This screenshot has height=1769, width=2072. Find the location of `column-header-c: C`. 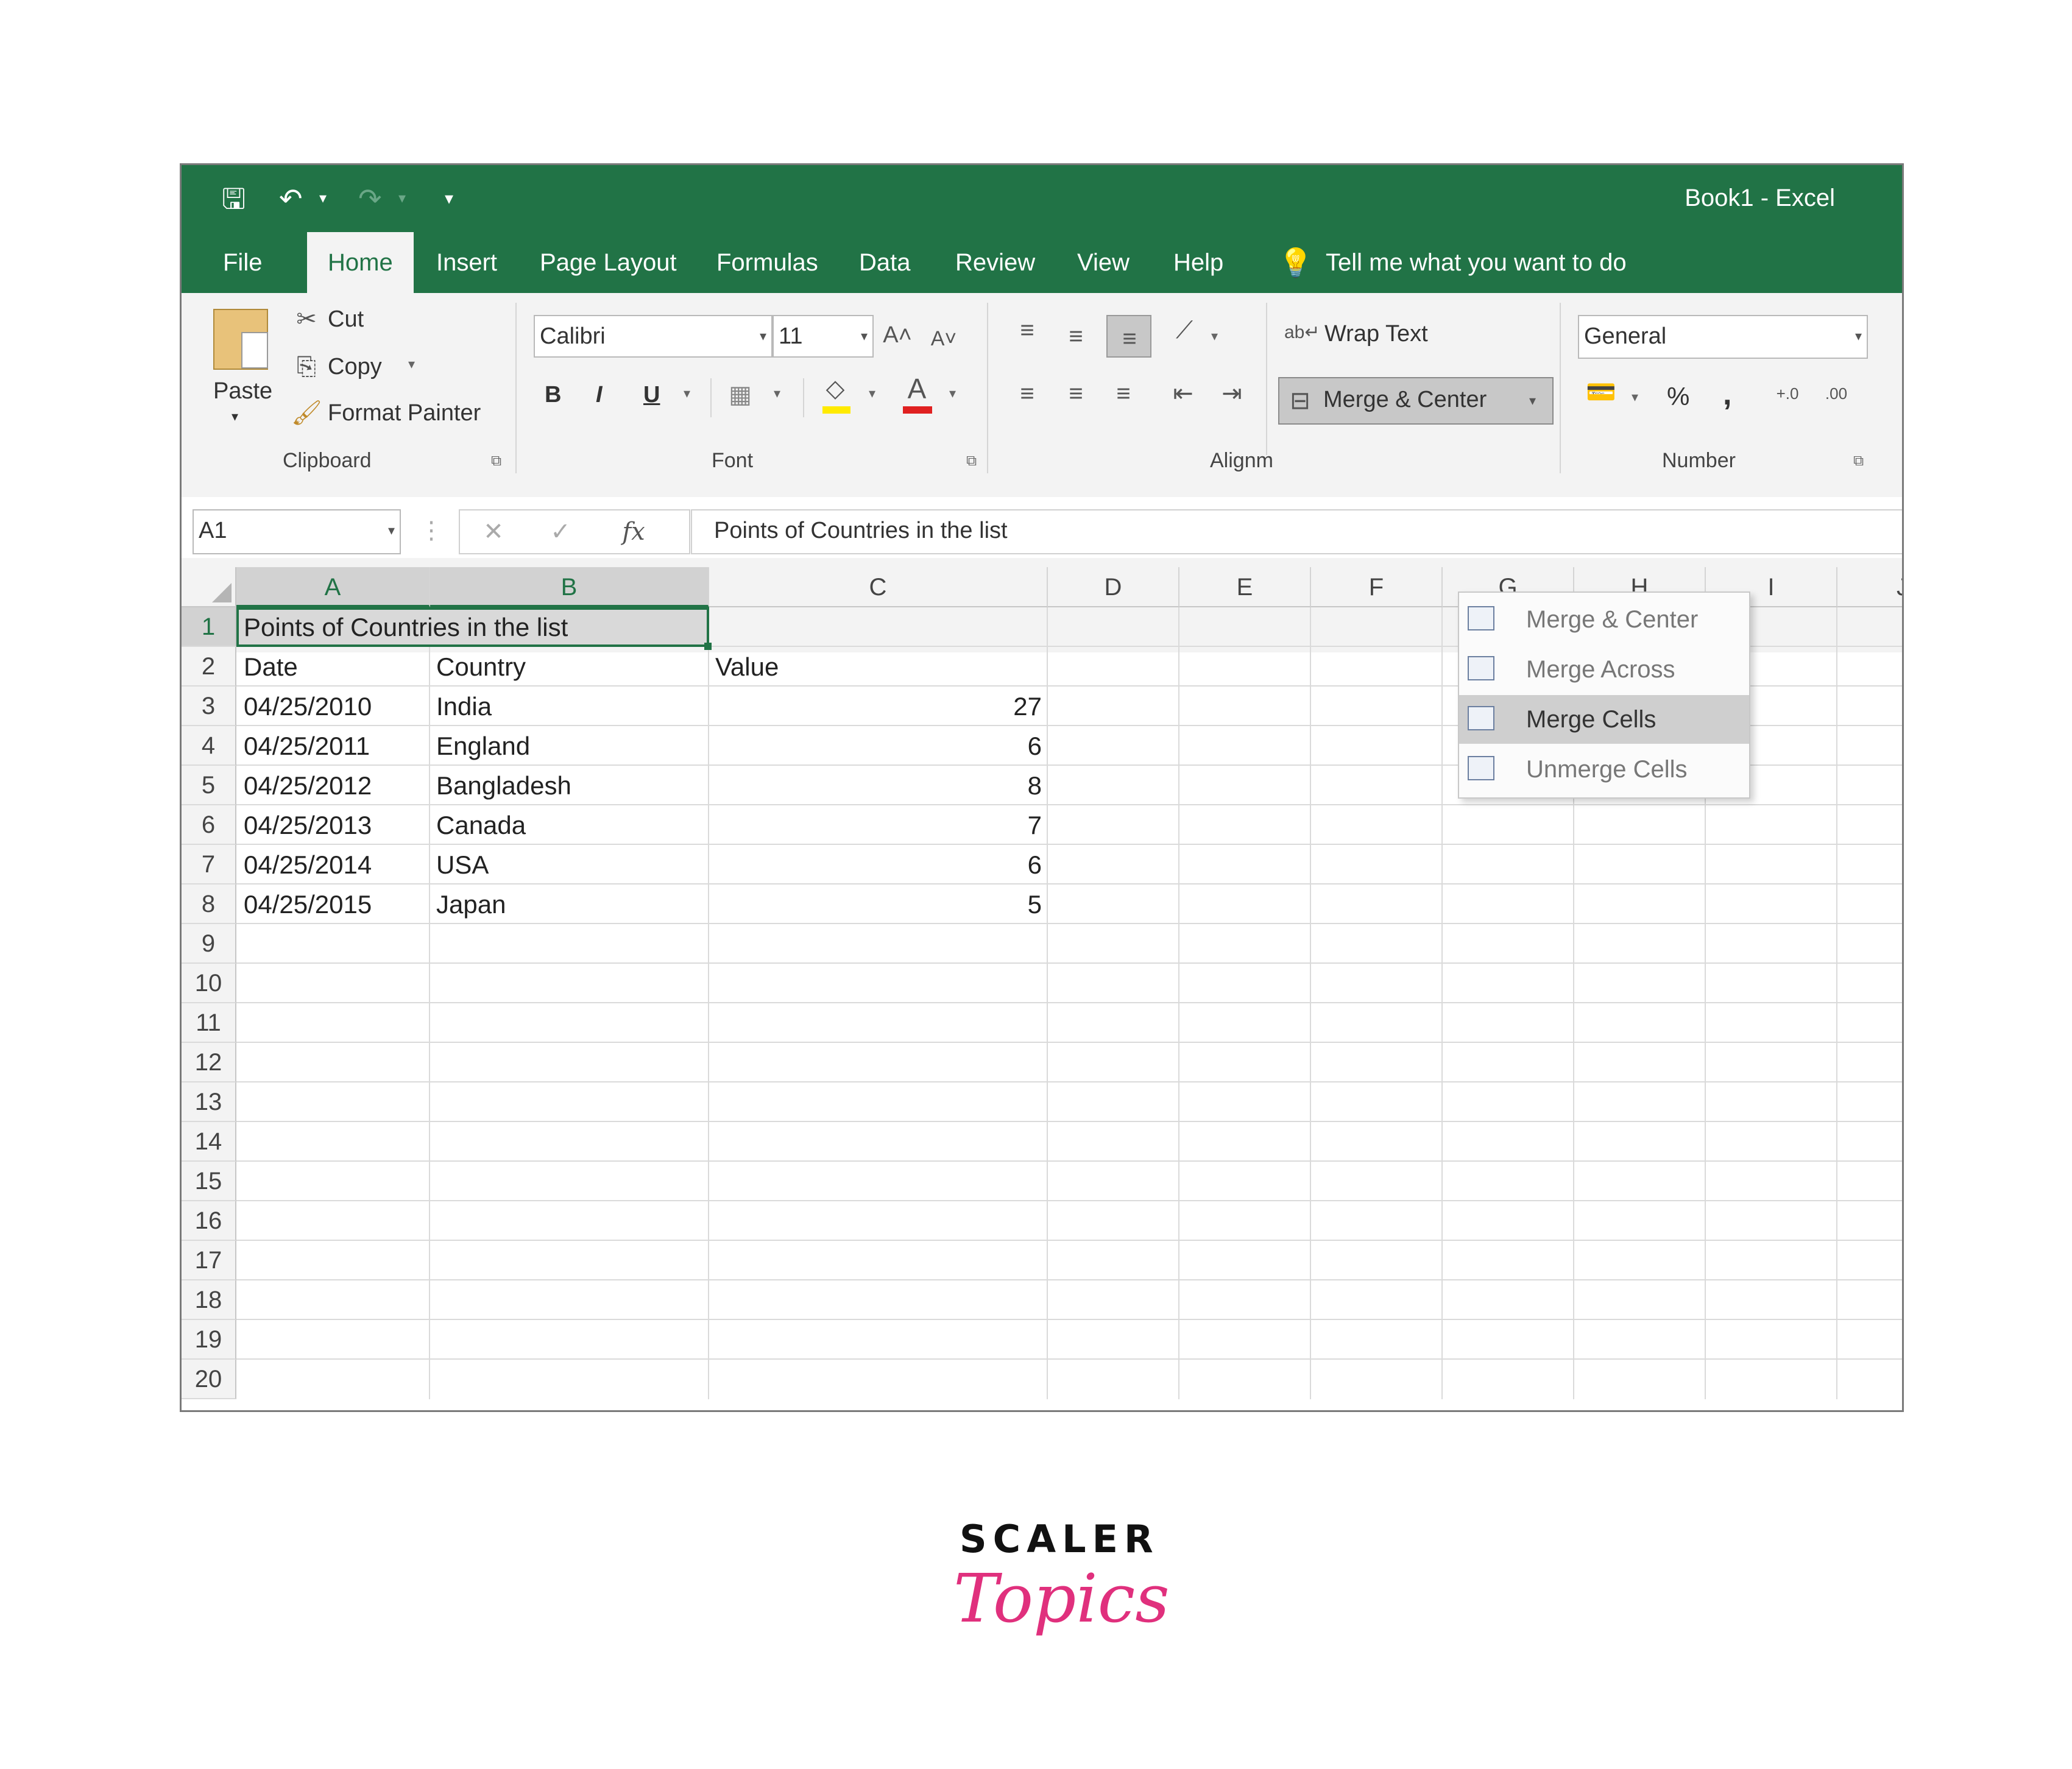

column-header-c: C is located at coordinates (878, 587).